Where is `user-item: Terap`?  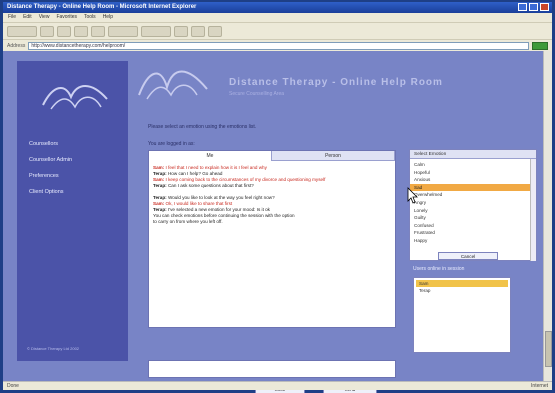 user-item: Terap is located at coordinates (462, 290).